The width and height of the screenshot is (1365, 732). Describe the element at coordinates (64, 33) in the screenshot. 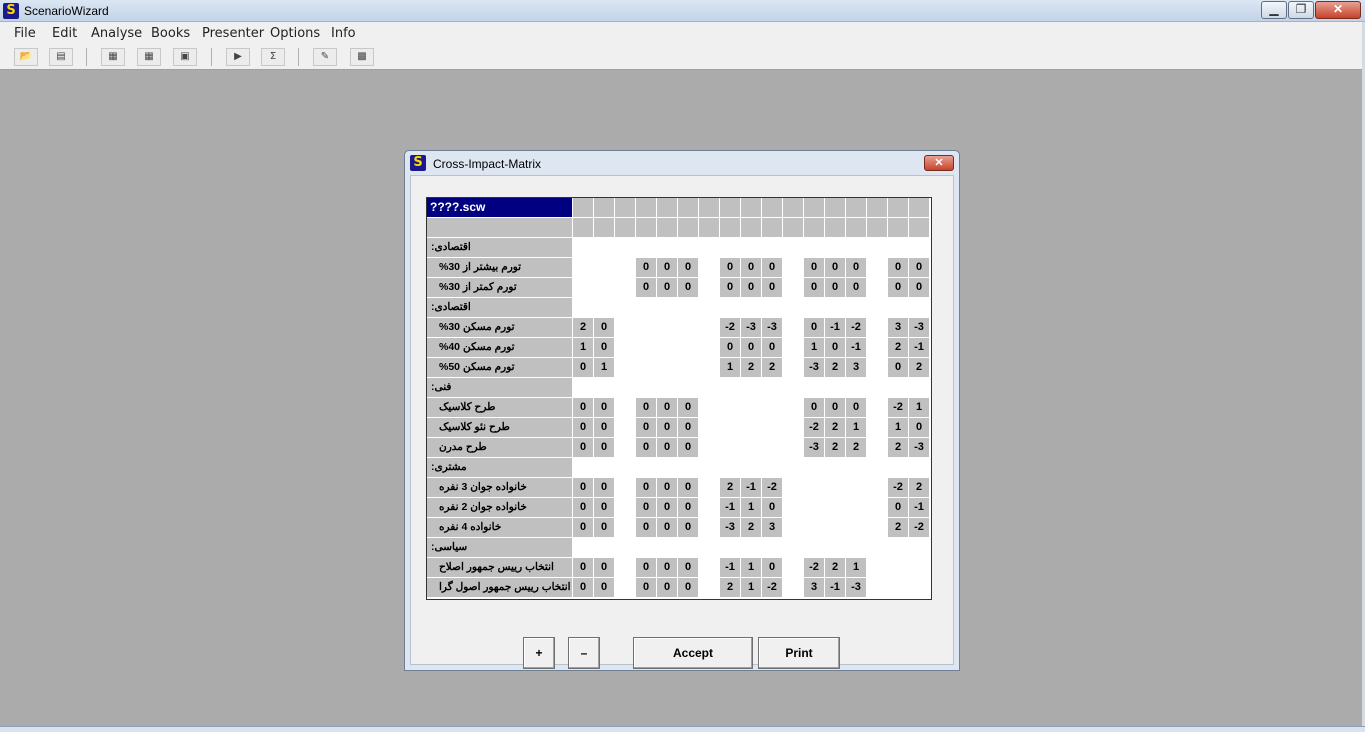

I see `menu-edit: Edit` at that location.